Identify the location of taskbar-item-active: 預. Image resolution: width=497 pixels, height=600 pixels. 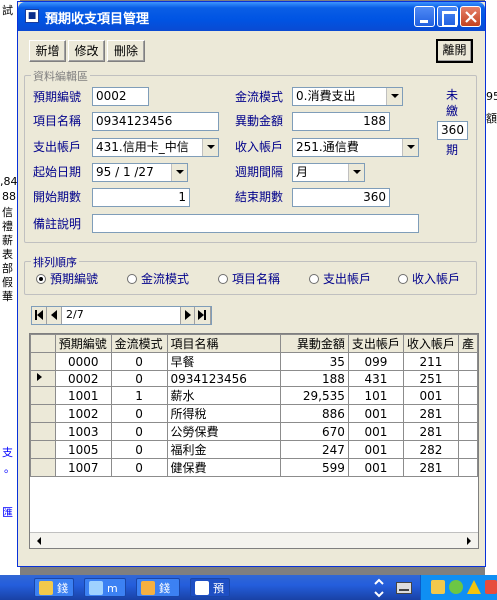
(210, 587).